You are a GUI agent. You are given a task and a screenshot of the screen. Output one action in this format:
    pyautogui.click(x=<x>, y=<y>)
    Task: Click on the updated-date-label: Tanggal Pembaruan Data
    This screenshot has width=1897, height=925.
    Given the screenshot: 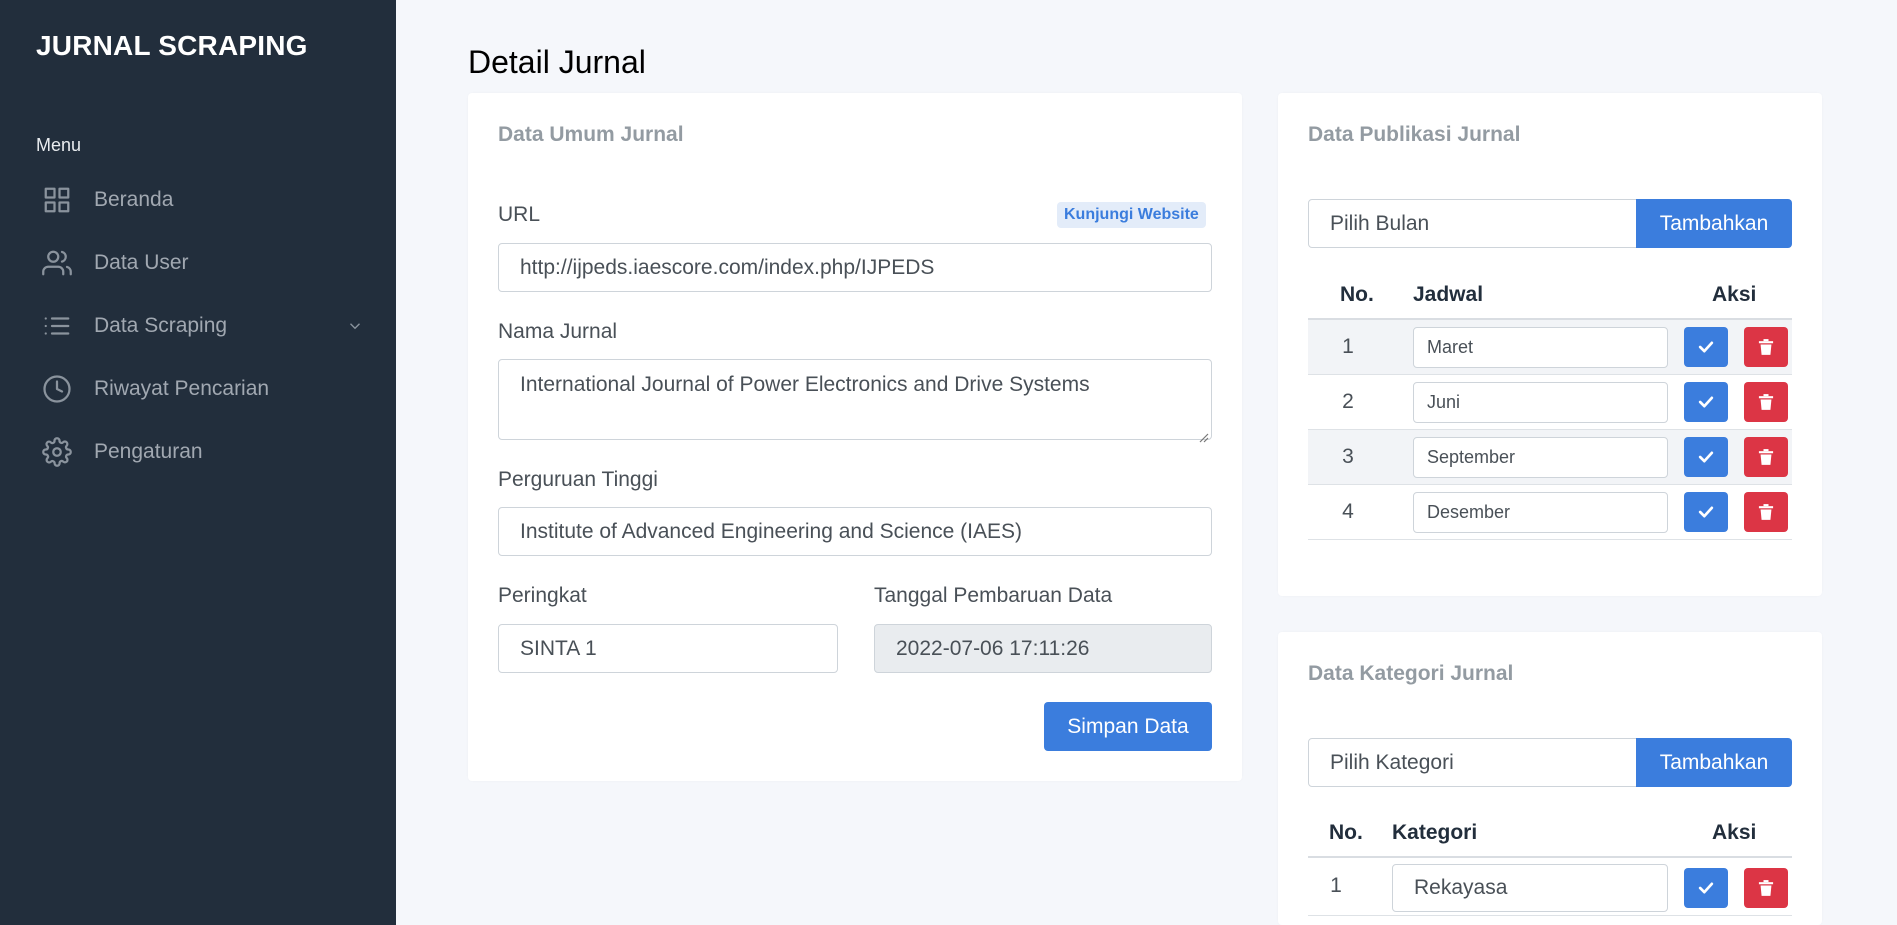 What is the action you would take?
    pyautogui.click(x=993, y=595)
    